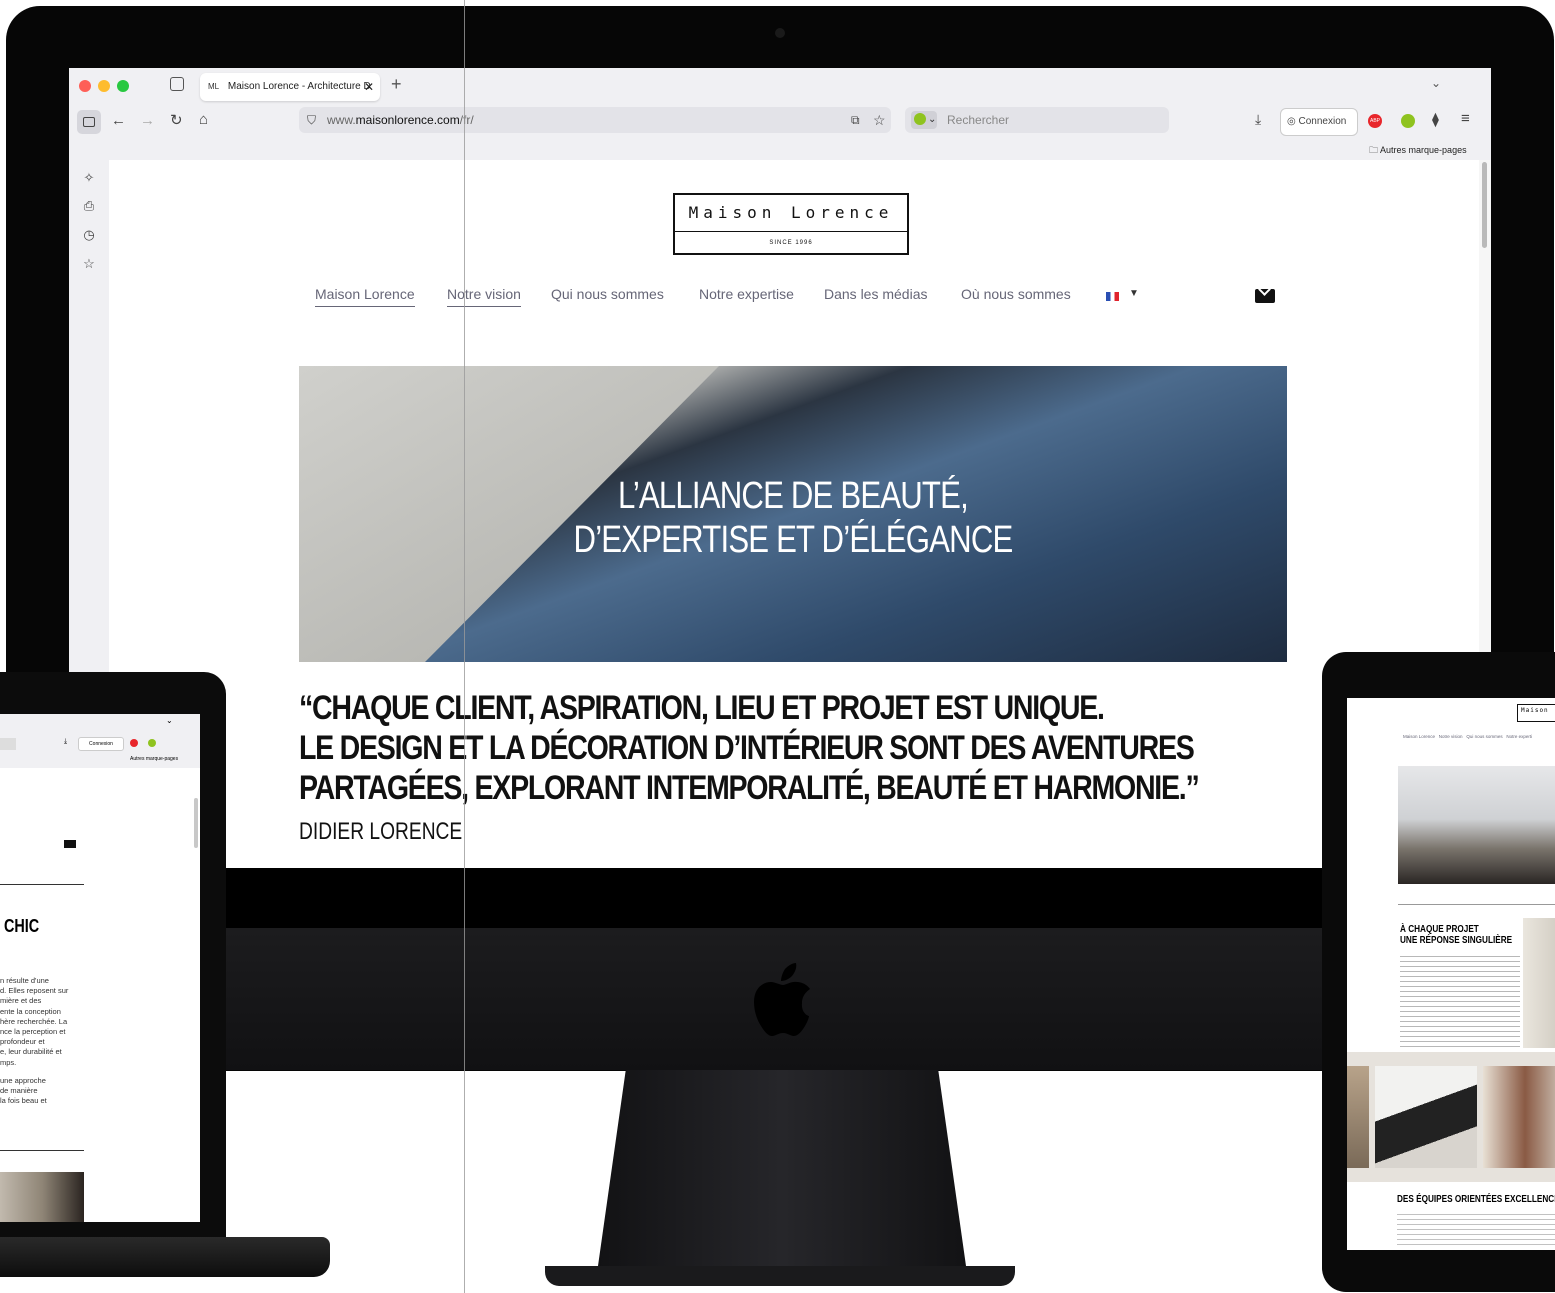  I want to click on laptop-download-icon: ⤓, so click(66, 741).